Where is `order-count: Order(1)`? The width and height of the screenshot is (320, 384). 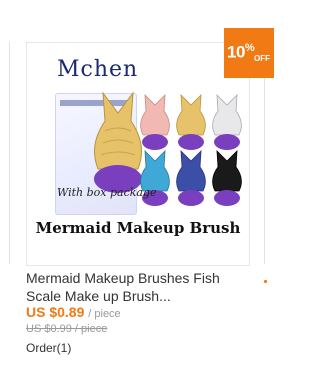
order-count: Order(1) is located at coordinates (49, 348).